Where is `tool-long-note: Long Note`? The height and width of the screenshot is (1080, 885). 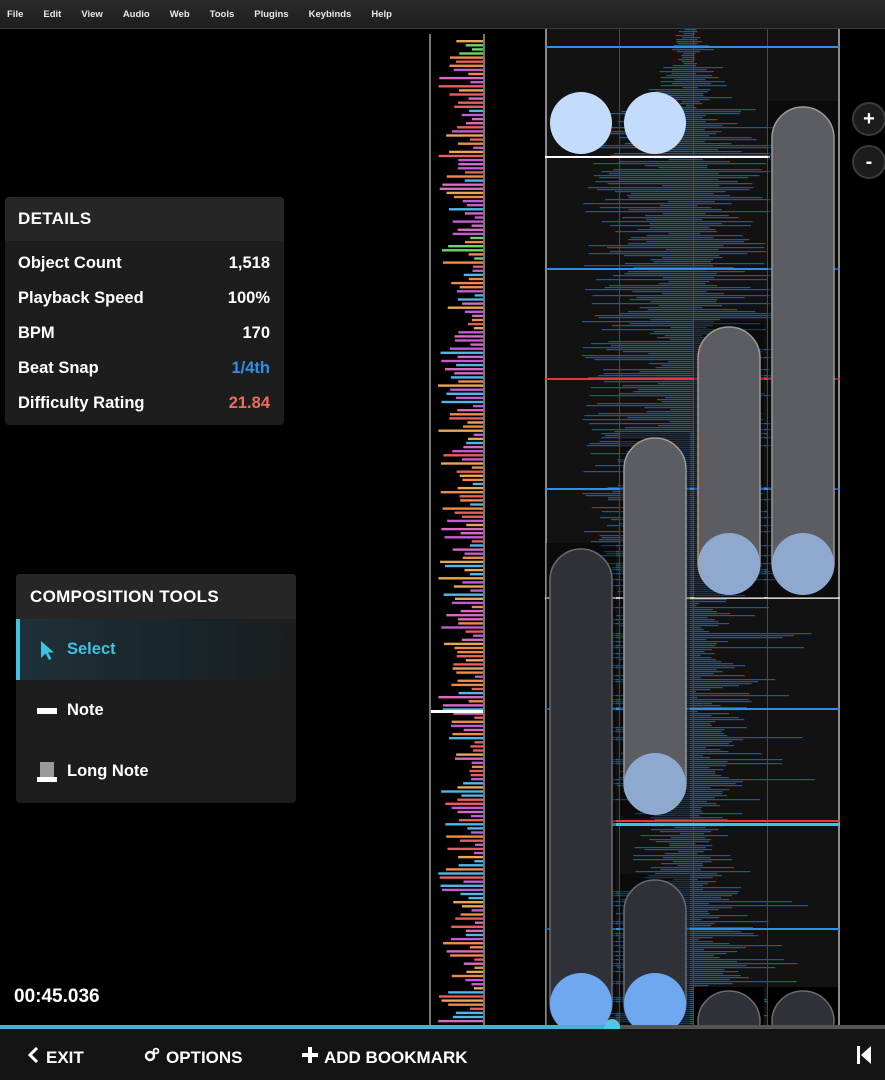
tool-long-note: Long Note is located at coordinates (156, 771).